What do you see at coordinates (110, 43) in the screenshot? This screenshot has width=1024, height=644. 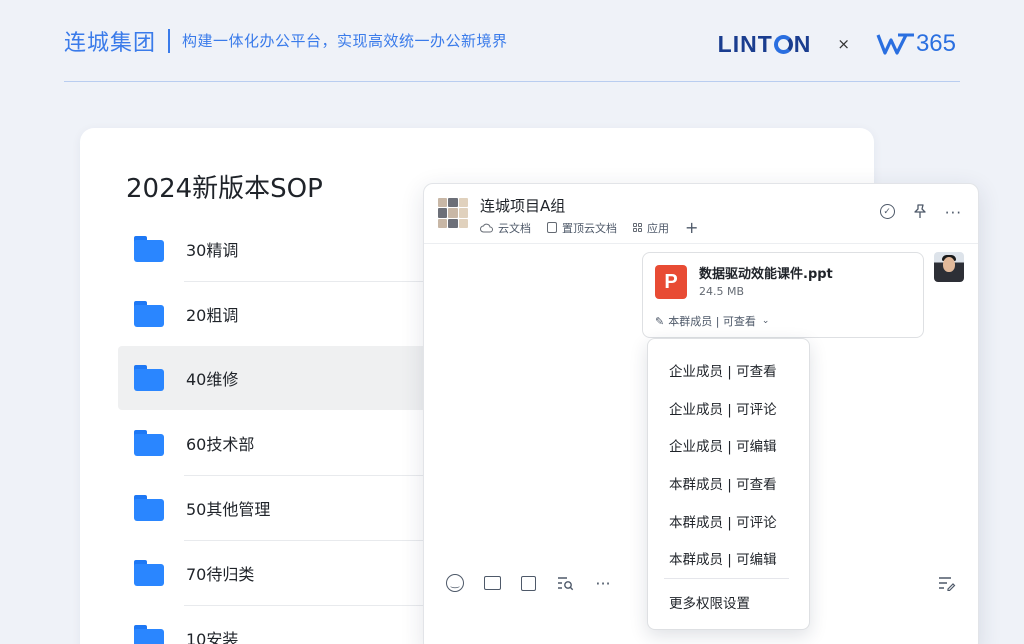 I see `brand-title: 连城集团` at bounding box center [110, 43].